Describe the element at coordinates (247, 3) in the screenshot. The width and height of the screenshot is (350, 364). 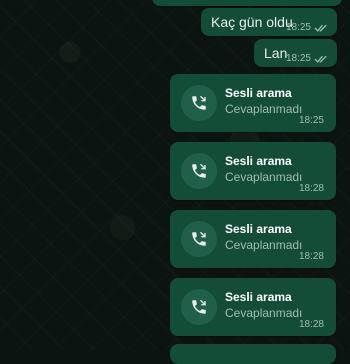
I see `previous-message-bubble` at that location.